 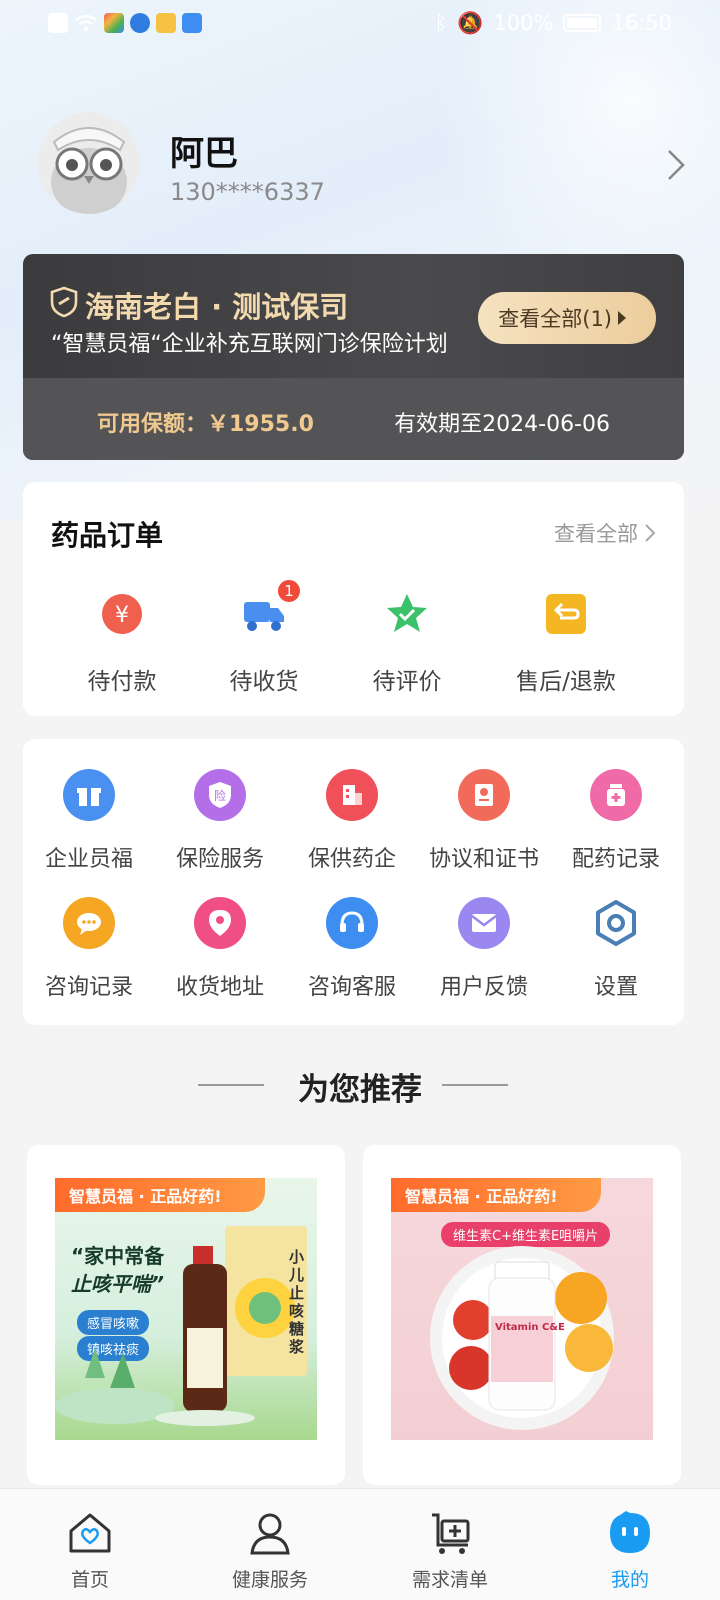 What do you see at coordinates (272, 607) in the screenshot?
I see `truck-icon: 1` at bounding box center [272, 607].